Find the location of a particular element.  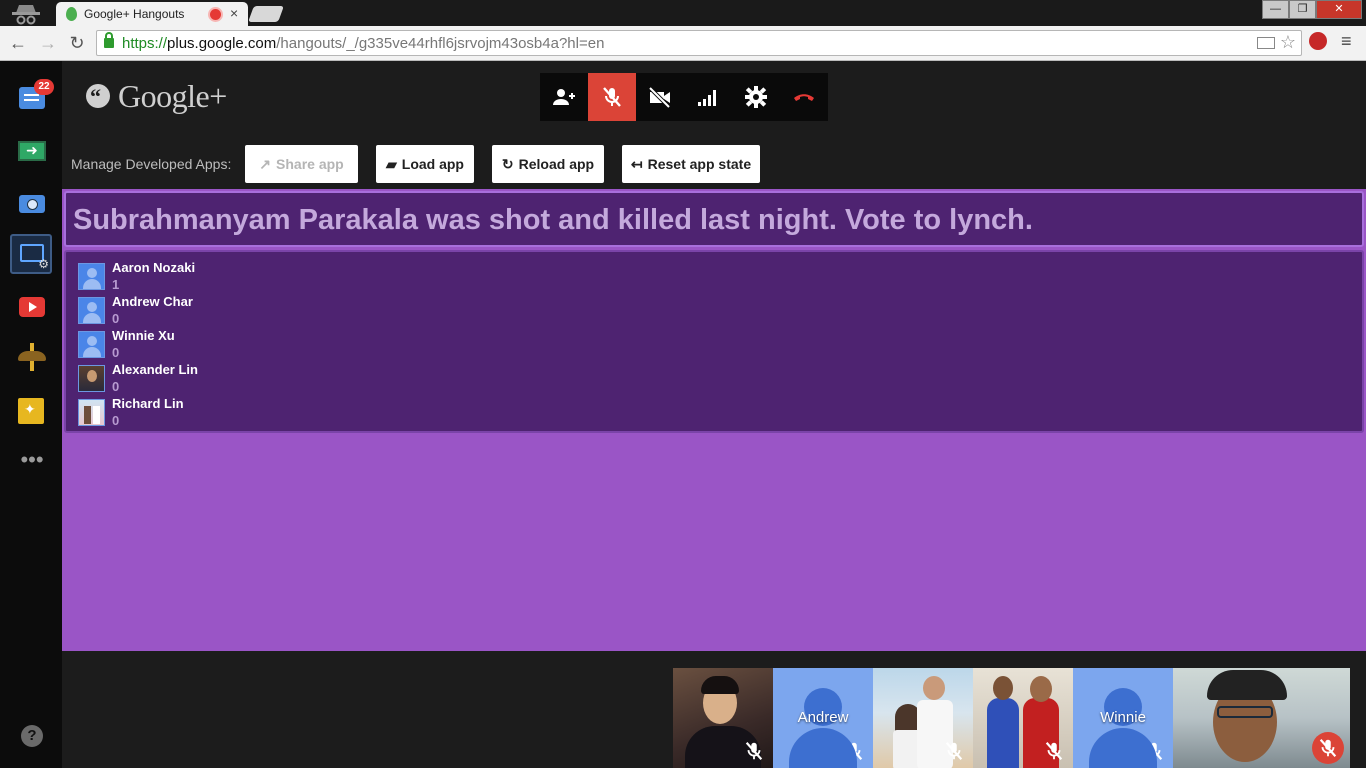

notification-badge: 22 is located at coordinates (44, 87).